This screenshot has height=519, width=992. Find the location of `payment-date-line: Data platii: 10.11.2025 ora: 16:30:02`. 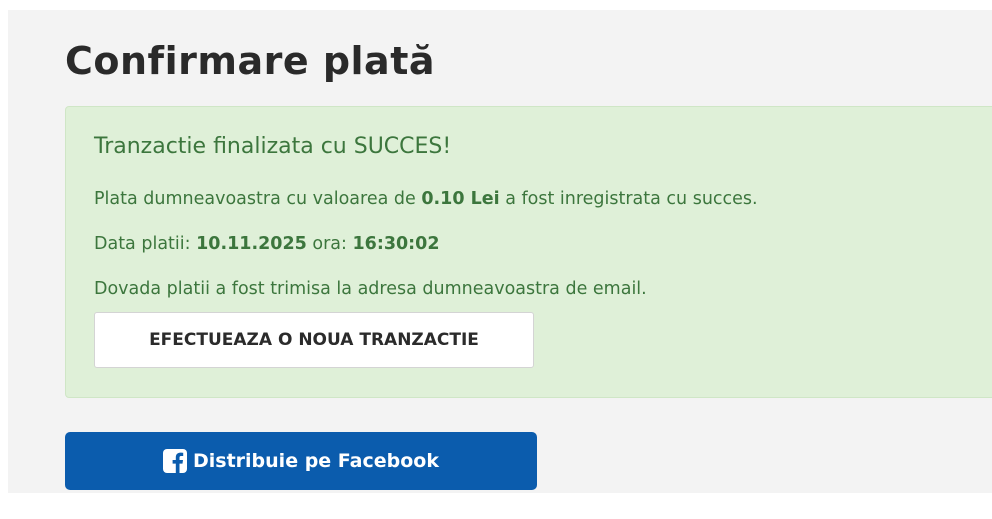

payment-date-line: Data platii: 10.11.2025 ora: 16:30:02 is located at coordinates (267, 244).